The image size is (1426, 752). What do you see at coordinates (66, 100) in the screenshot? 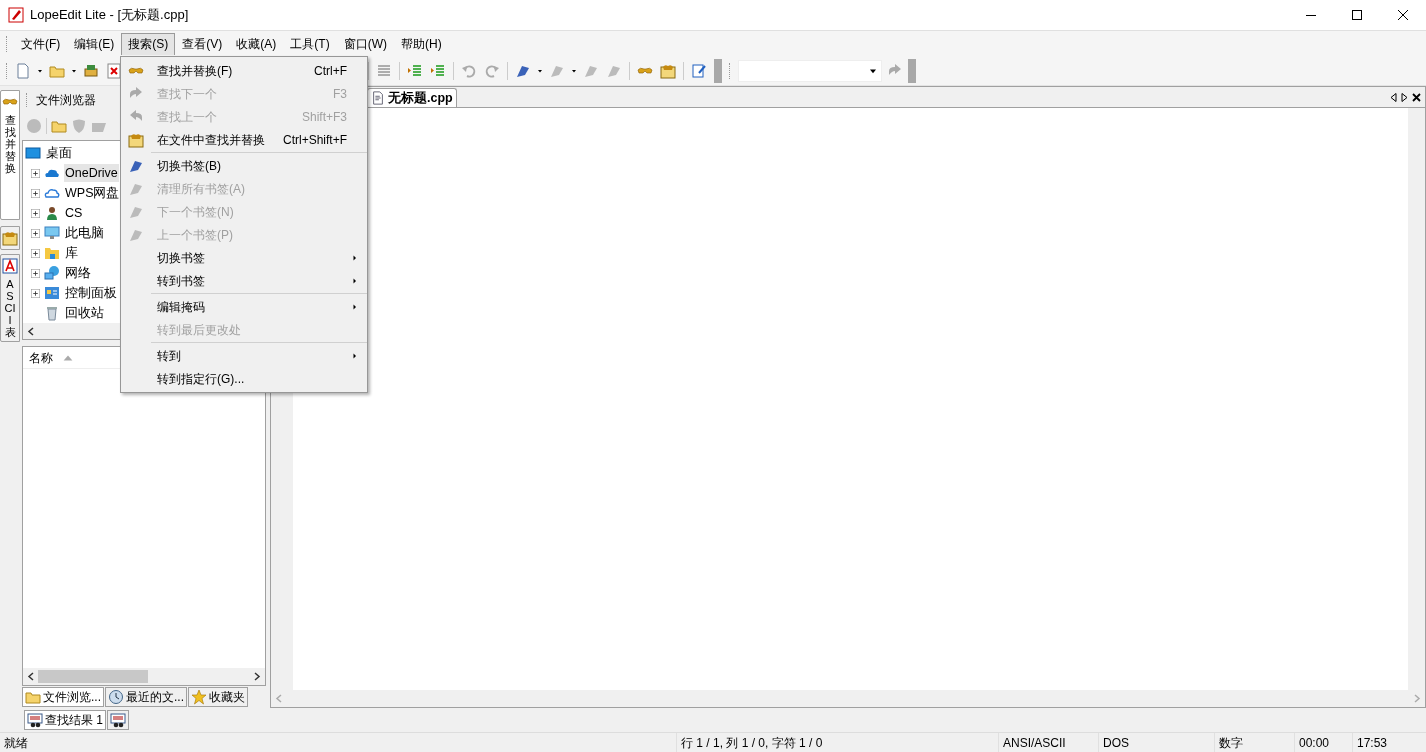
I see `panel-title: 文件浏览器` at bounding box center [66, 100].